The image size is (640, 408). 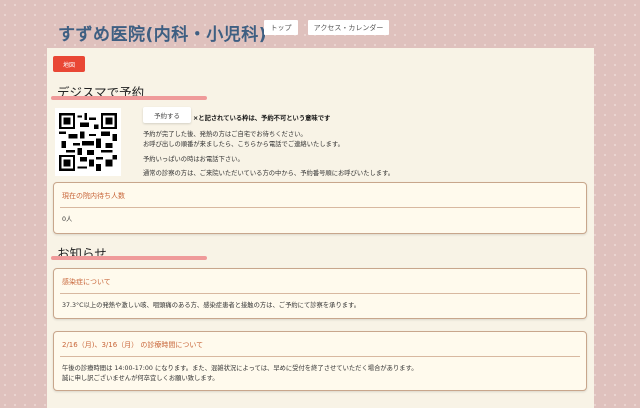 I want to click on reserve-notice: ×と記されている枠は、予約不可という意味です, so click(x=262, y=118).